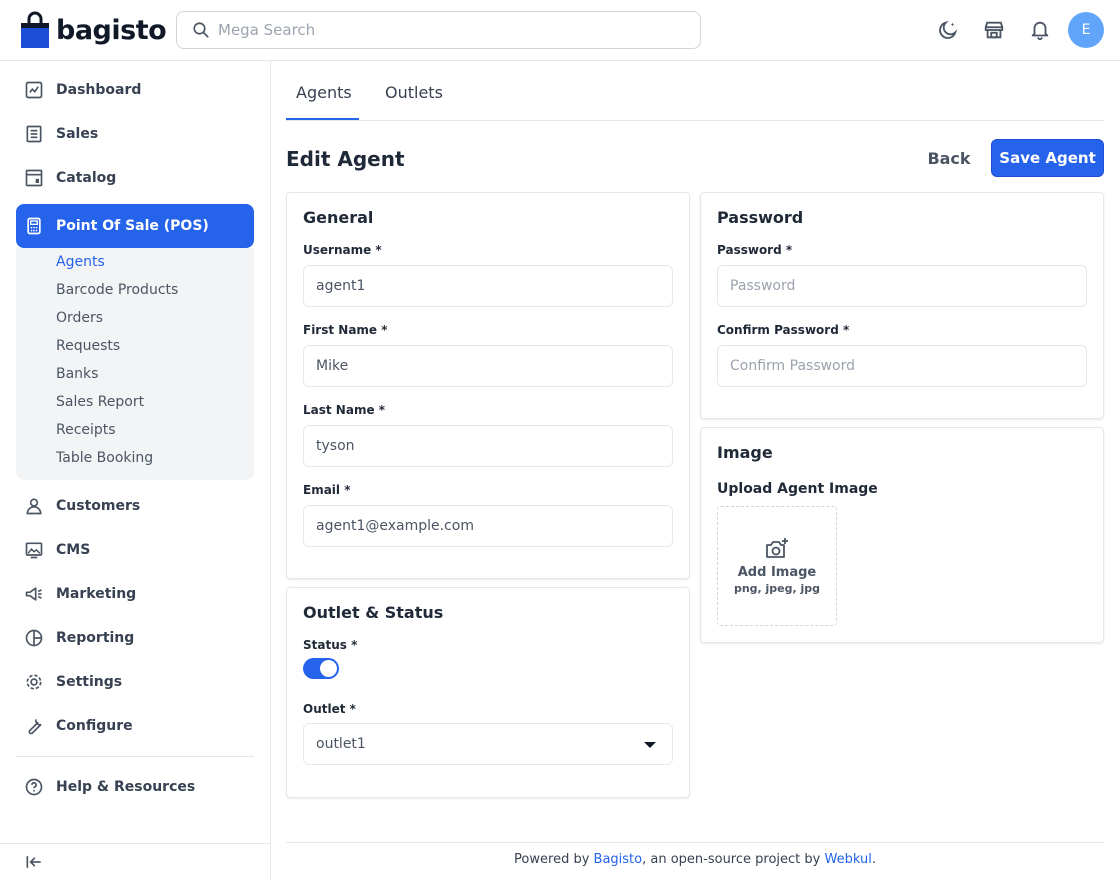 The image size is (1120, 880). What do you see at coordinates (328, 668) in the screenshot?
I see `toggle-knob` at bounding box center [328, 668].